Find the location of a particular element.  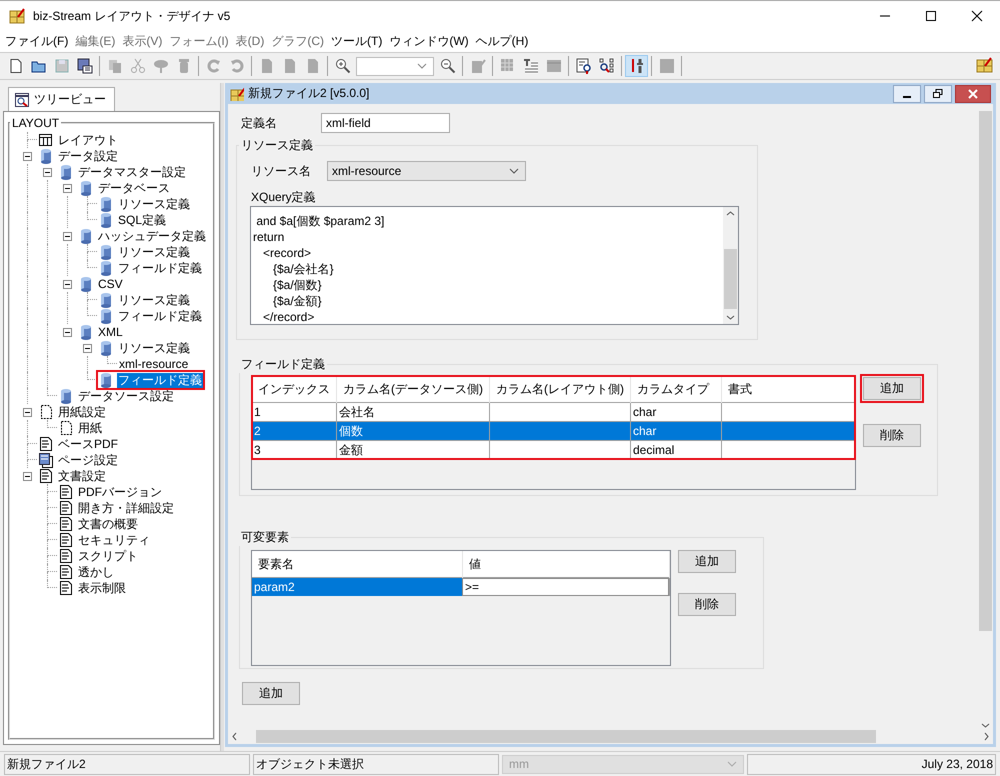

page-icon is located at coordinates (66, 428).